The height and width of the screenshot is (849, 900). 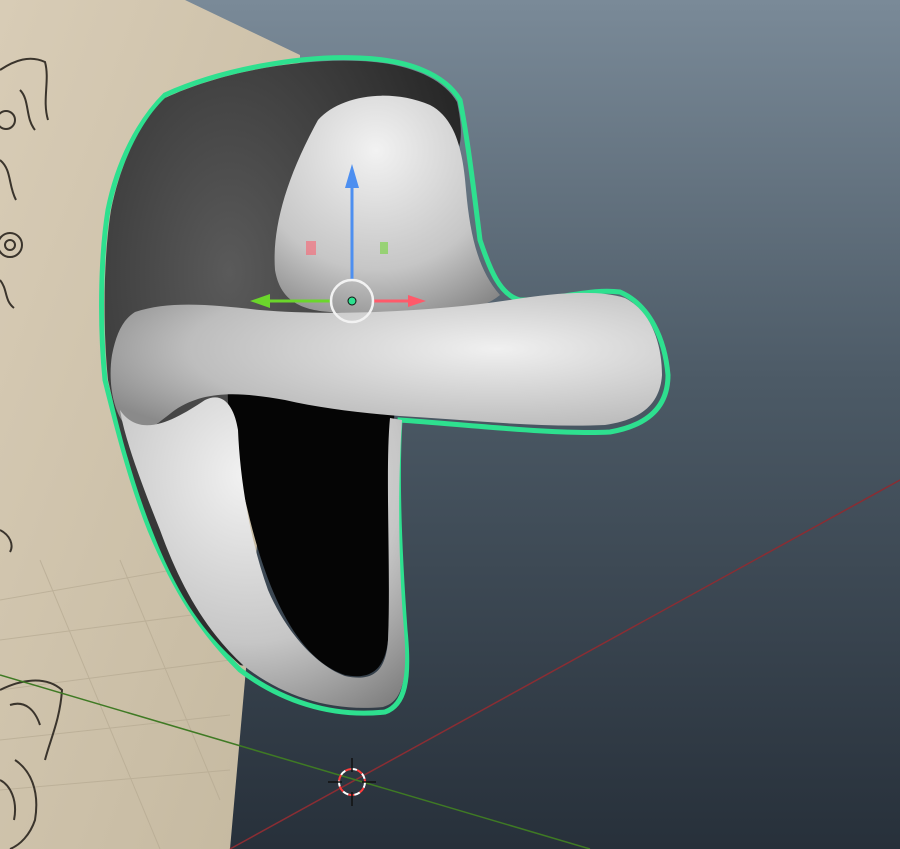 What do you see at coordinates (352, 301) in the screenshot?
I see `pivot-point-icon` at bounding box center [352, 301].